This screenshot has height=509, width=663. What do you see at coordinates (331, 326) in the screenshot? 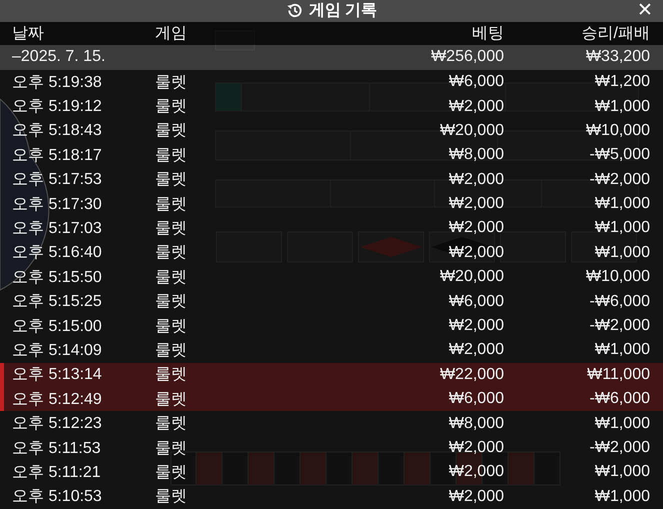
I see `history-row: 오후 5:15:00 룰렛 ₩2,000 -₩2,000` at bounding box center [331, 326].